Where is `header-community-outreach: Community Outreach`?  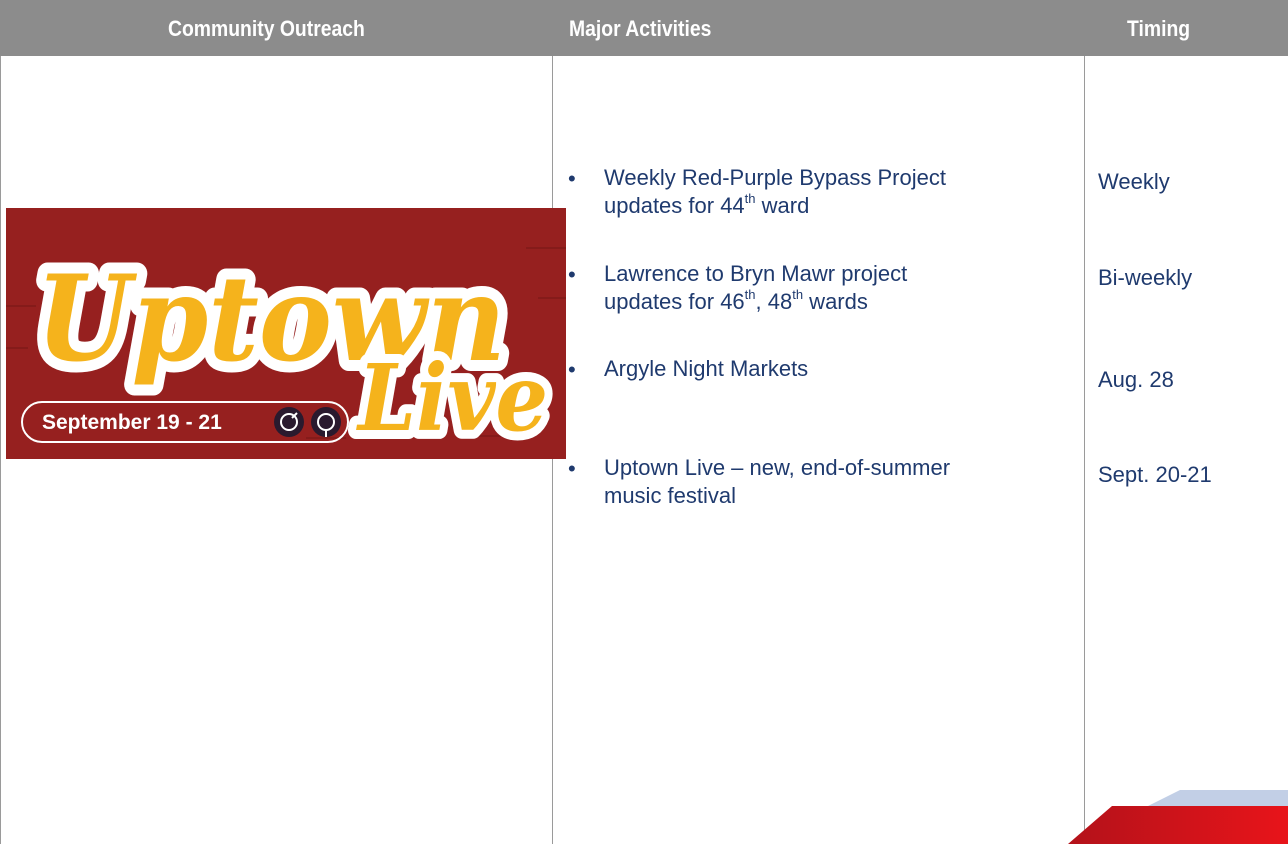
header-community-outreach: Community Outreach is located at coordinates (266, 28).